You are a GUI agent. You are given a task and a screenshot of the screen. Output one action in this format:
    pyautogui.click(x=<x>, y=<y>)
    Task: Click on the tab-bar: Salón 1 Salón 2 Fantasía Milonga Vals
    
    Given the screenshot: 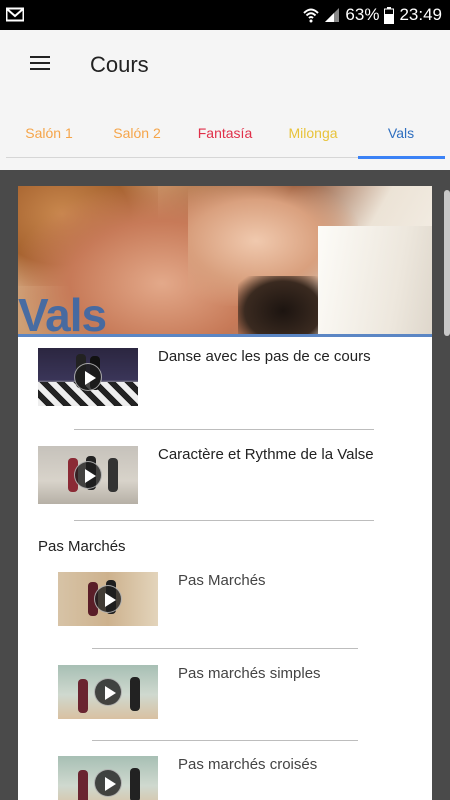 What is the action you would take?
    pyautogui.click(x=225, y=135)
    